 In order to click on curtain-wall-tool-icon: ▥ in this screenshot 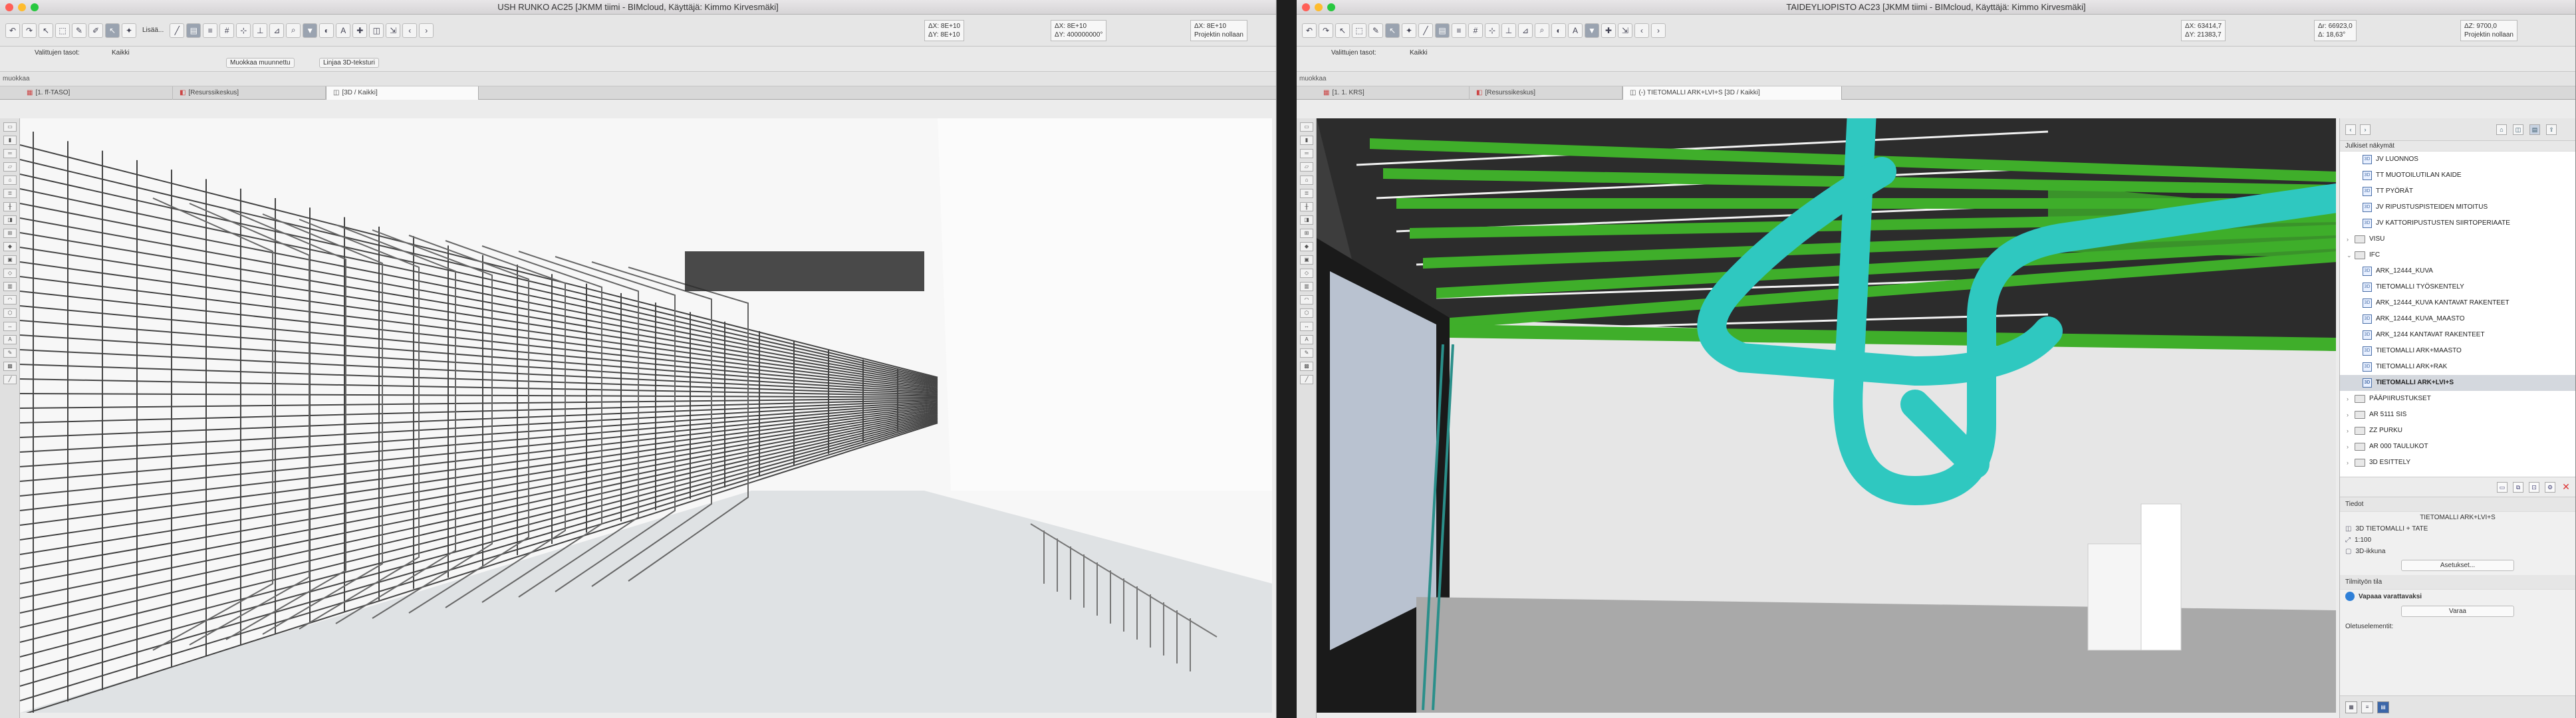, I will do `click(10, 286)`.